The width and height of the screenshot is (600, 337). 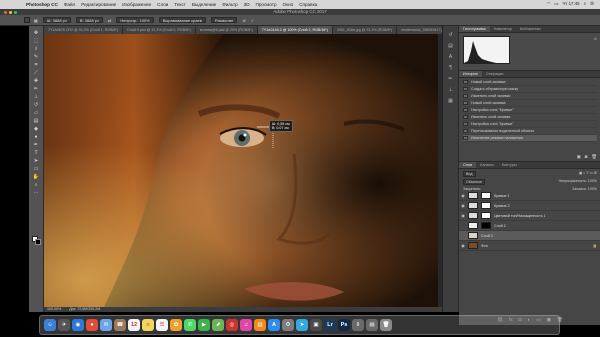 I want to click on wifi-icon: ◠, so click(x=548, y=4).